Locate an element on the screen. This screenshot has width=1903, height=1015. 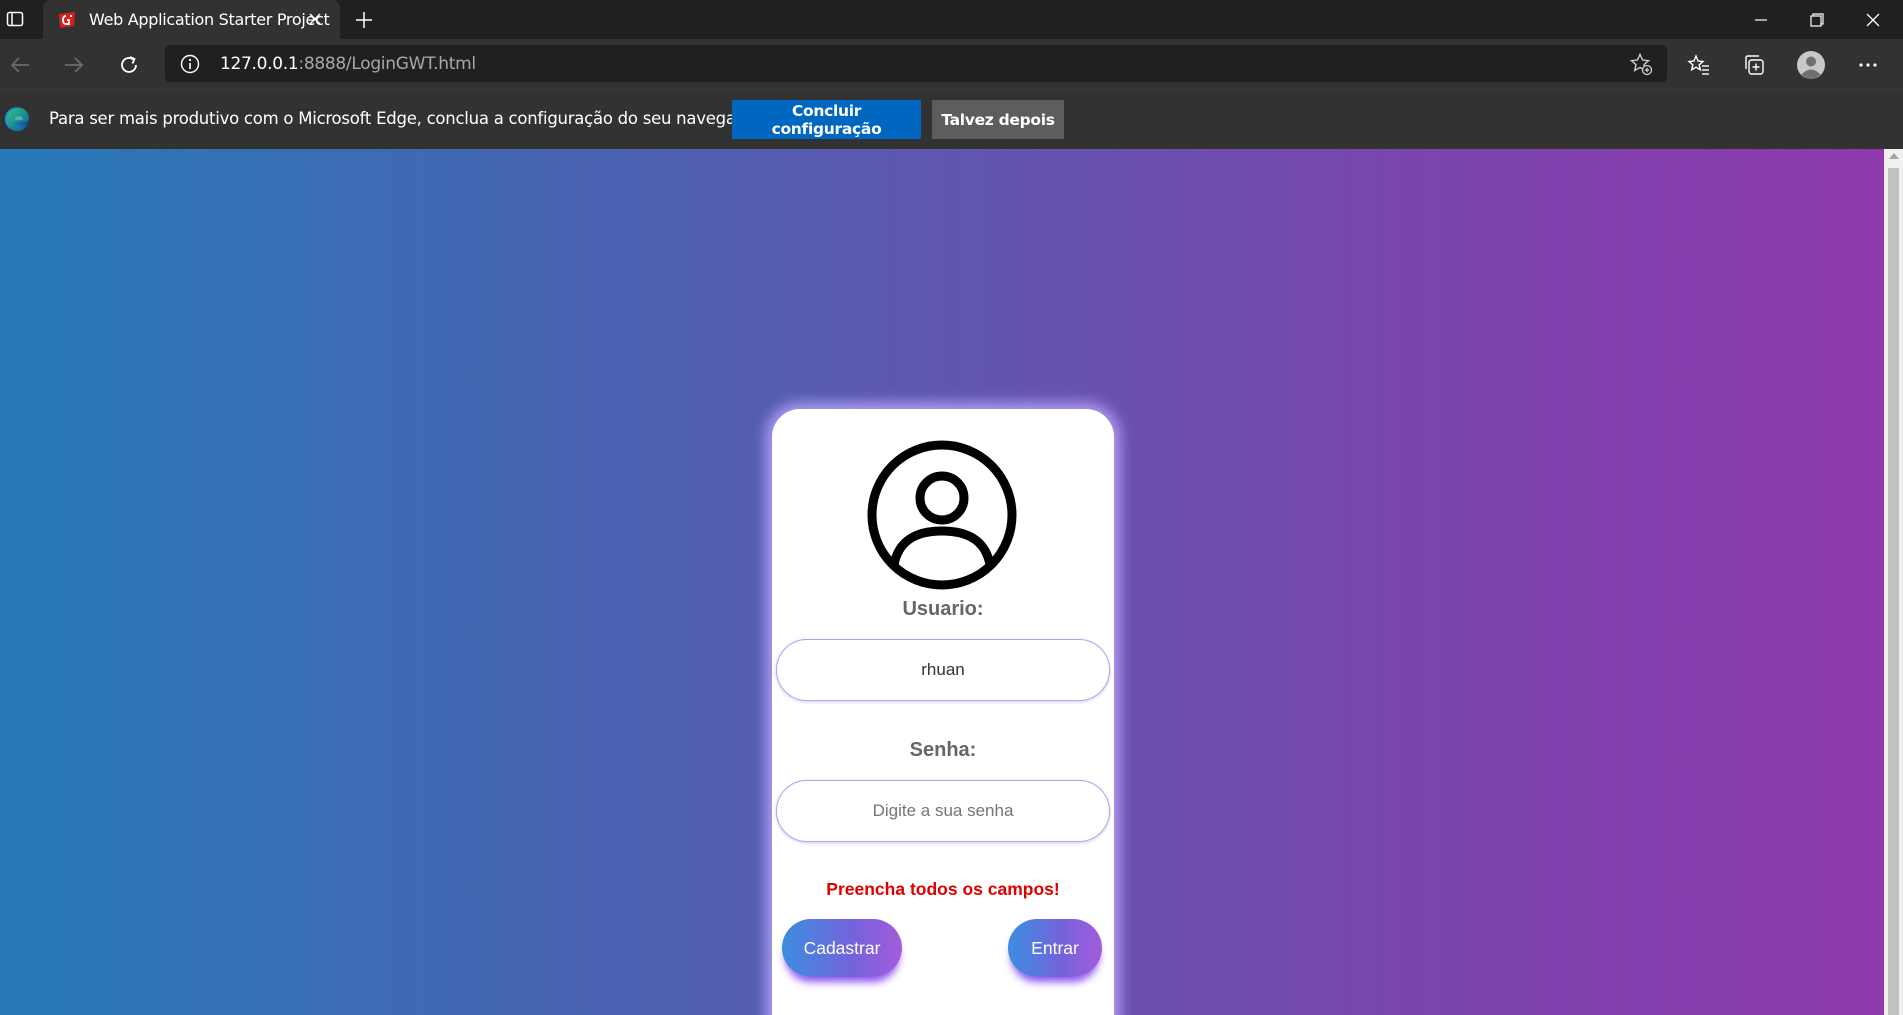
password-input is located at coordinates (943, 811).